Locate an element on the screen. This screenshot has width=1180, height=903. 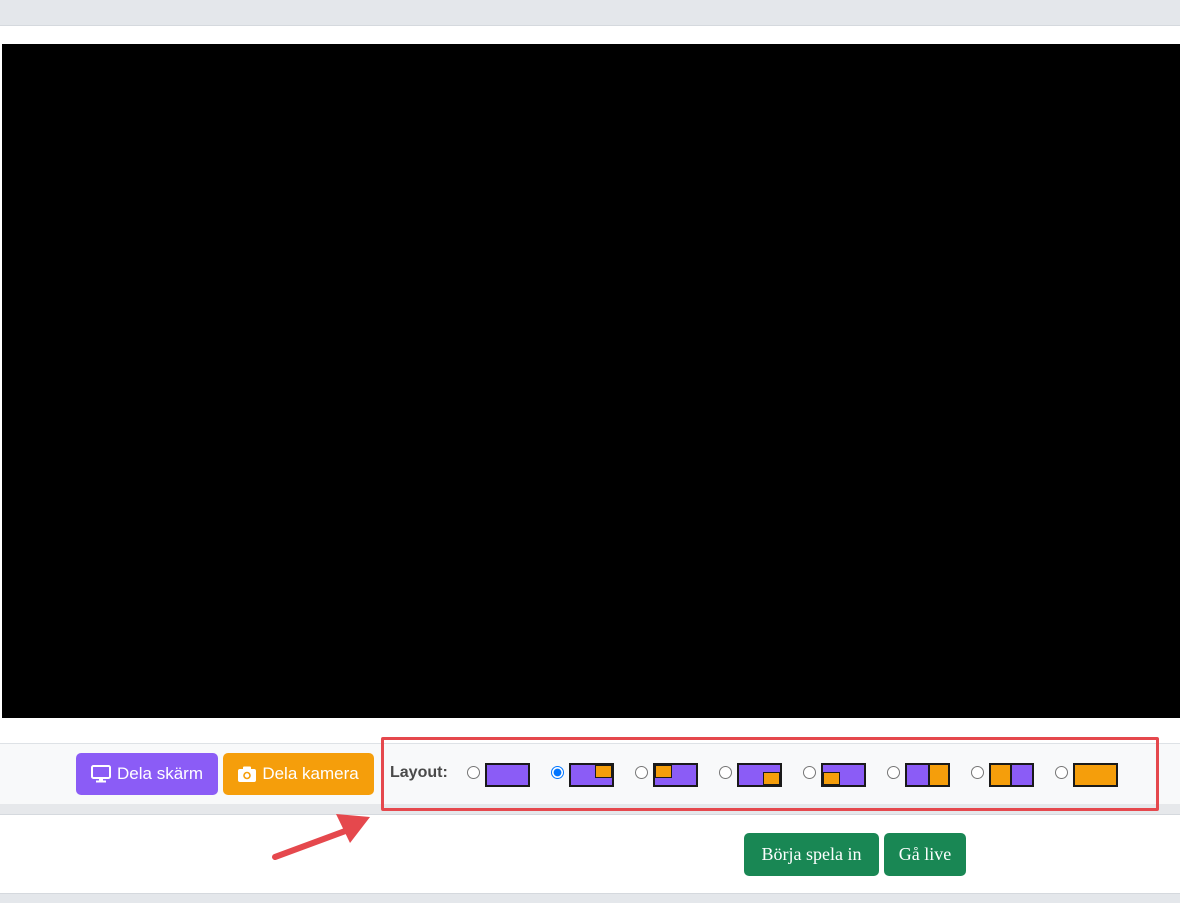
annotation-arrow-icon is located at coordinates (321, 837).